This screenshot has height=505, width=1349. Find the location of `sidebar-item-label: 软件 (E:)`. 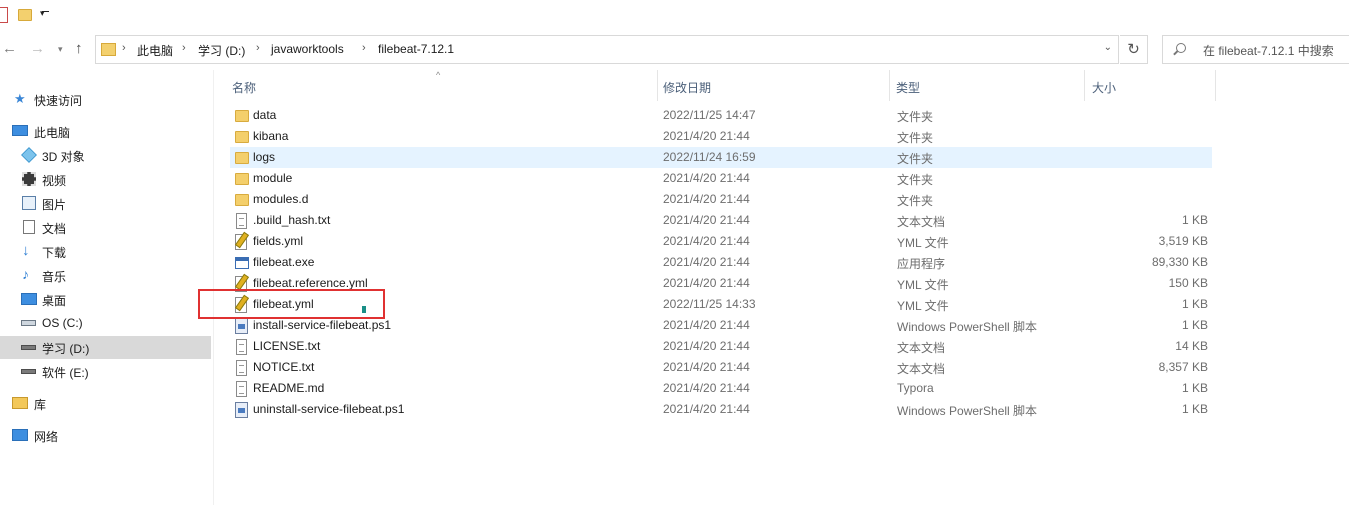

sidebar-item-label: 软件 (E:) is located at coordinates (65, 373).